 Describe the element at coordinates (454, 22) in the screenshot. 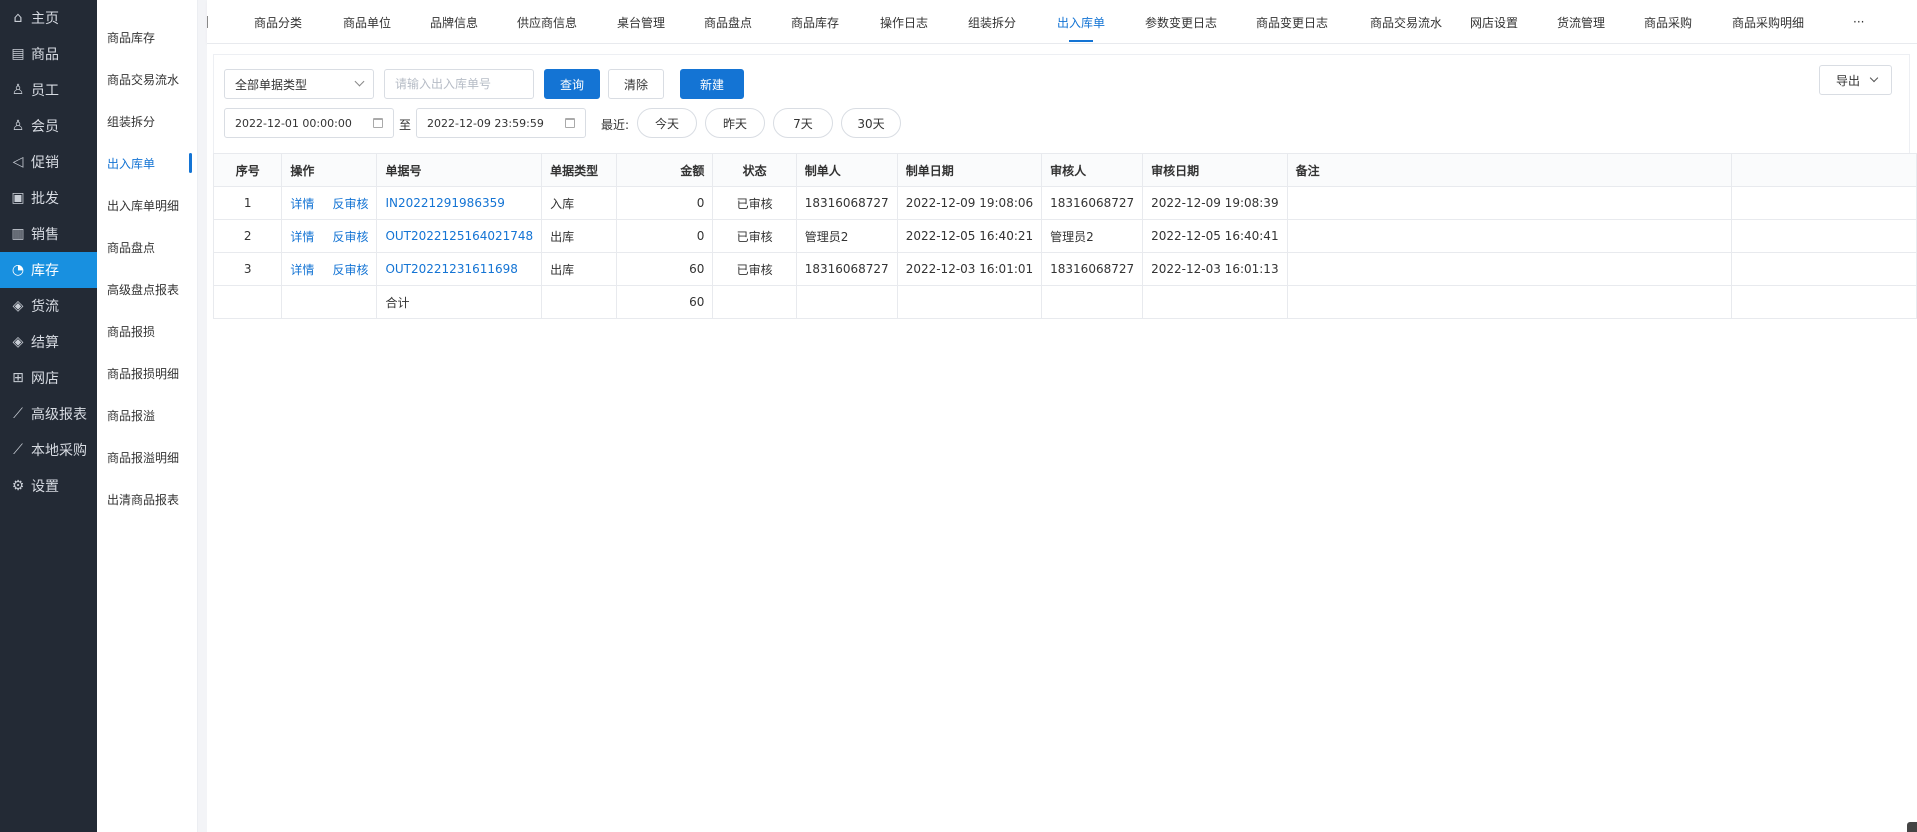

I see `tab-item: 品牌信息` at that location.